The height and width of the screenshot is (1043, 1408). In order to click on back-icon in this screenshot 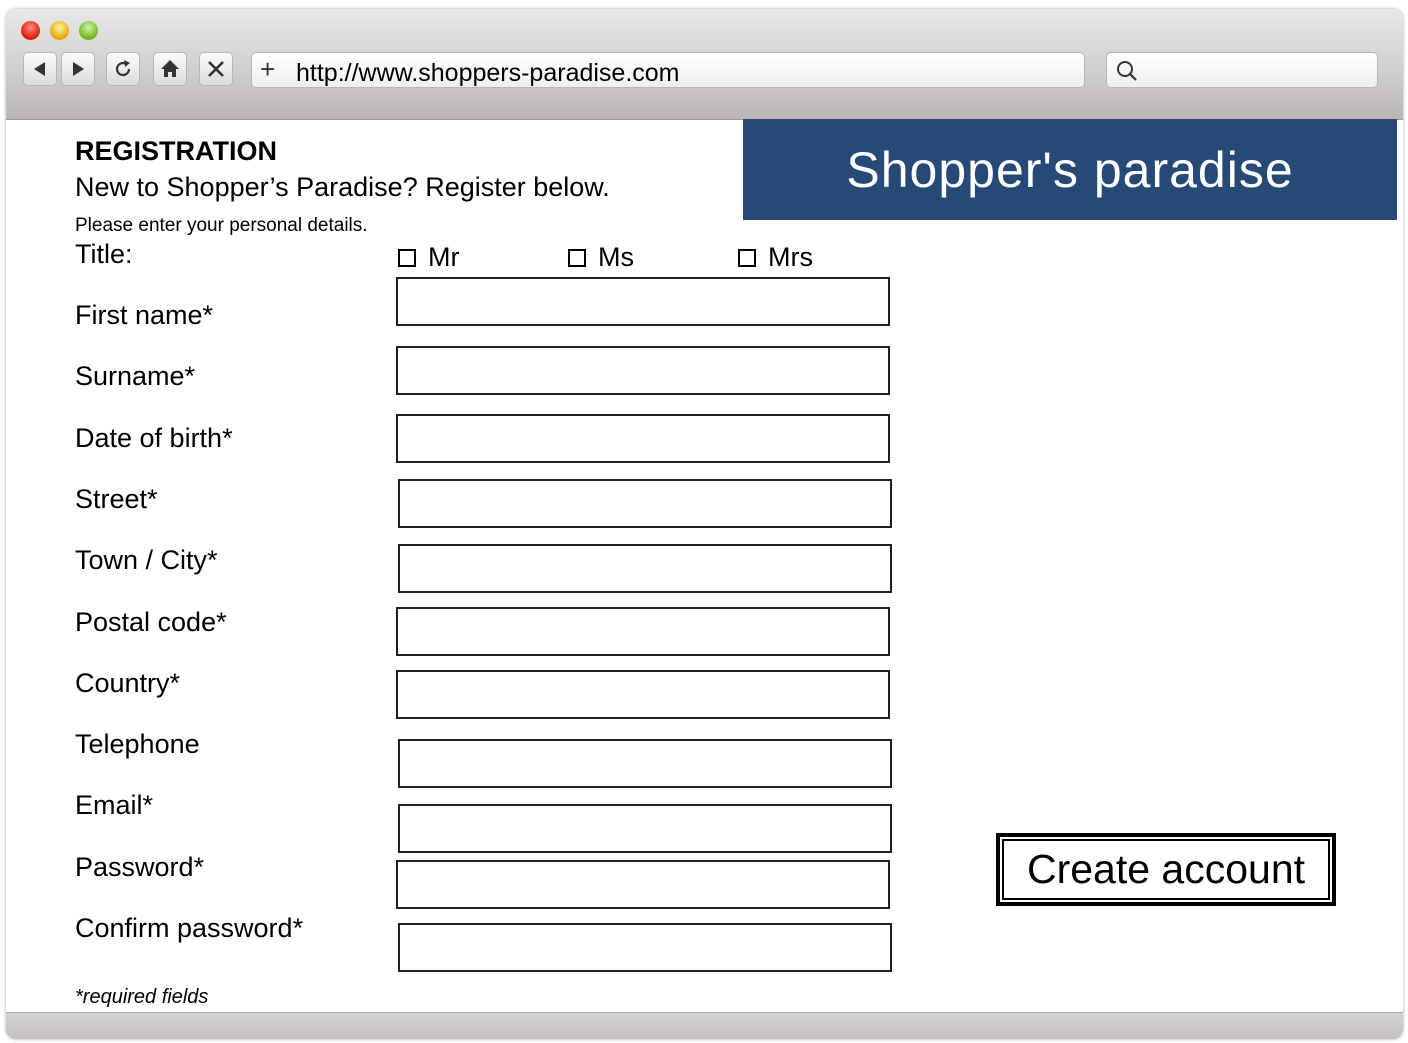, I will do `click(39, 69)`.